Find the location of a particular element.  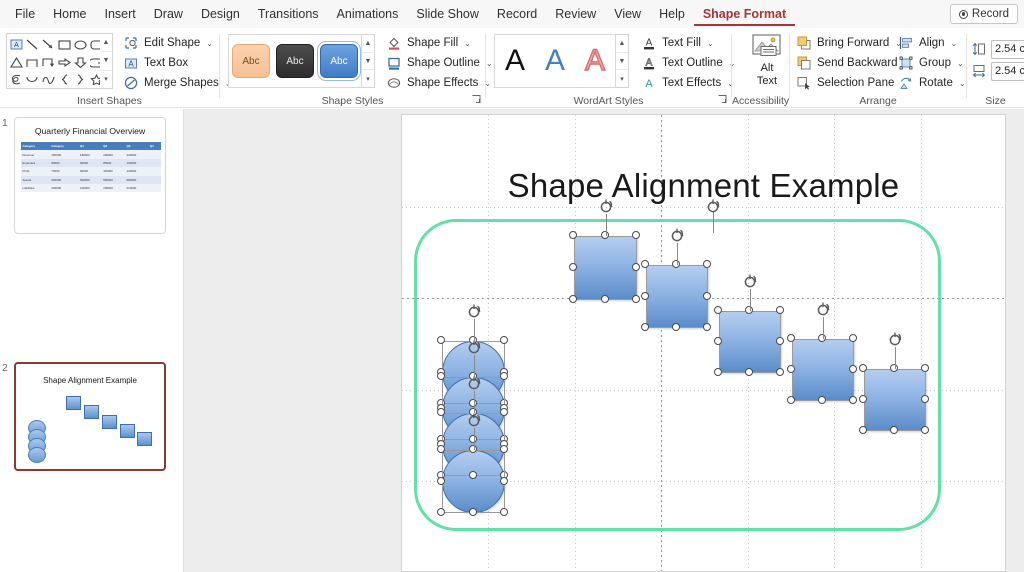

wordart-thumb-black: A is located at coordinates (515, 61).